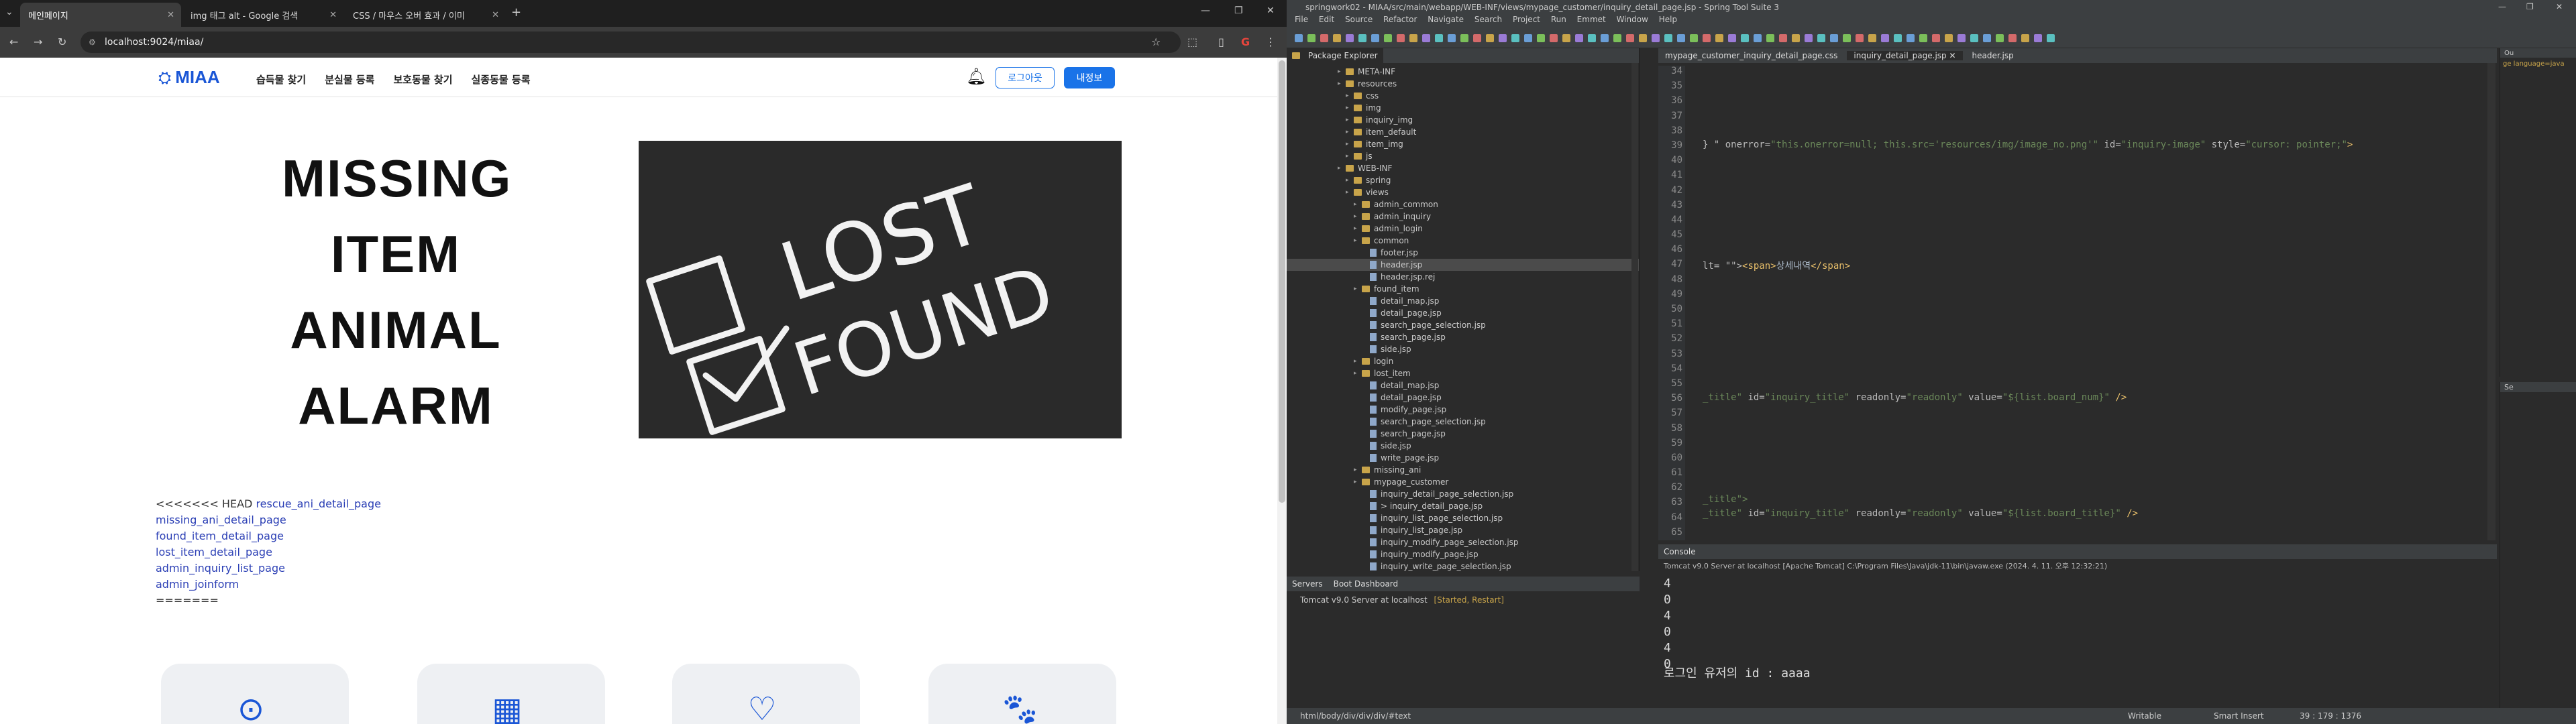  Describe the element at coordinates (1400, 19) in the screenshot. I see `menu-refactor: Refactor` at that location.